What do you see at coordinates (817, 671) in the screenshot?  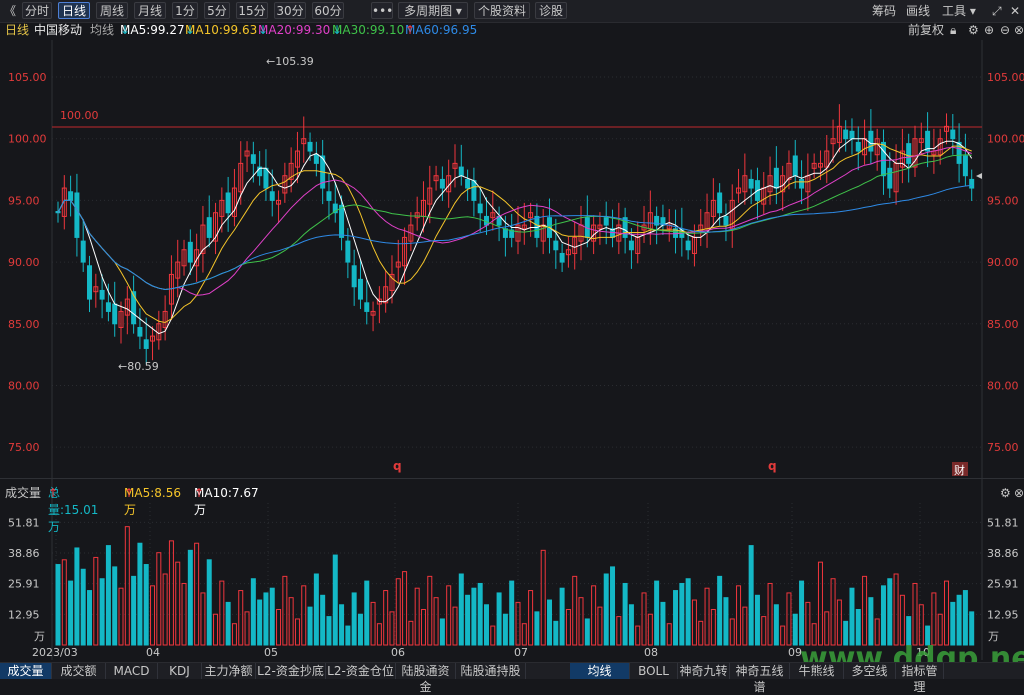 I see `indicator-tab-13: 牛熊线` at bounding box center [817, 671].